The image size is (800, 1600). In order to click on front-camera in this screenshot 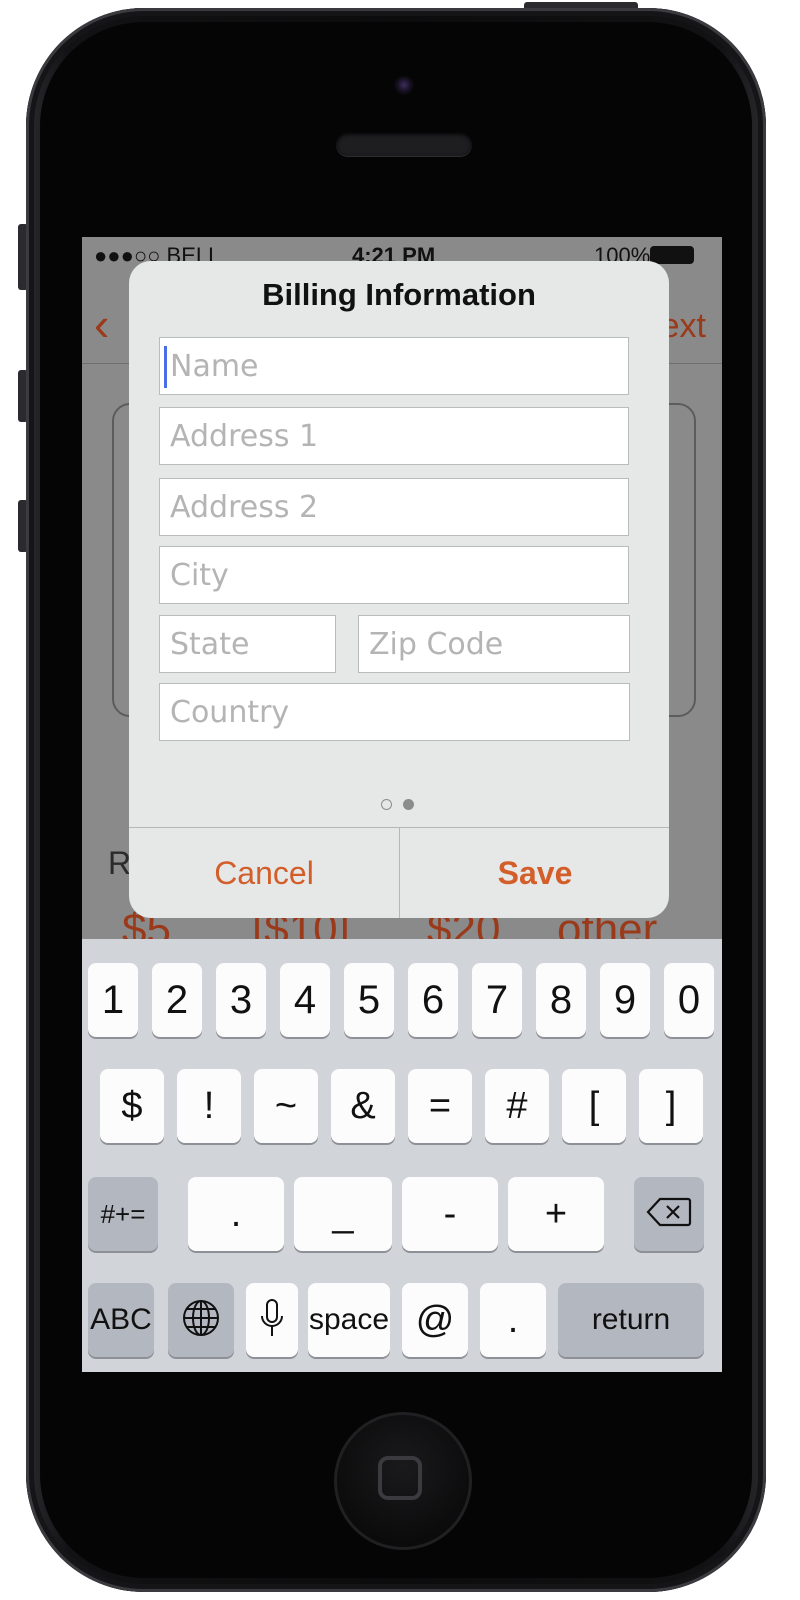, I will do `click(404, 86)`.